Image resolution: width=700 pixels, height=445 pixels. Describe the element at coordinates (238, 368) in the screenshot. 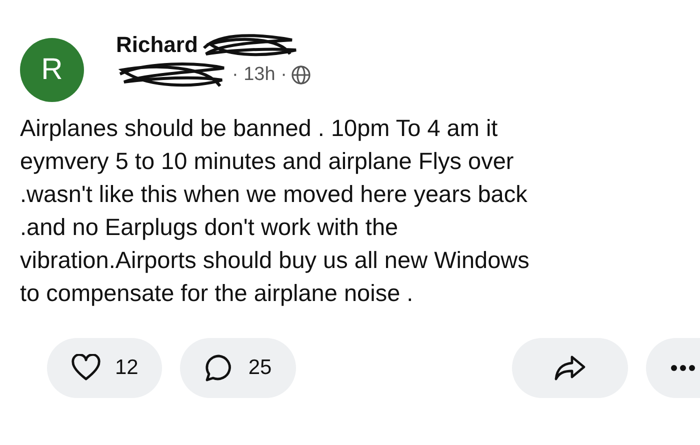

I see `comment-button: 25` at that location.